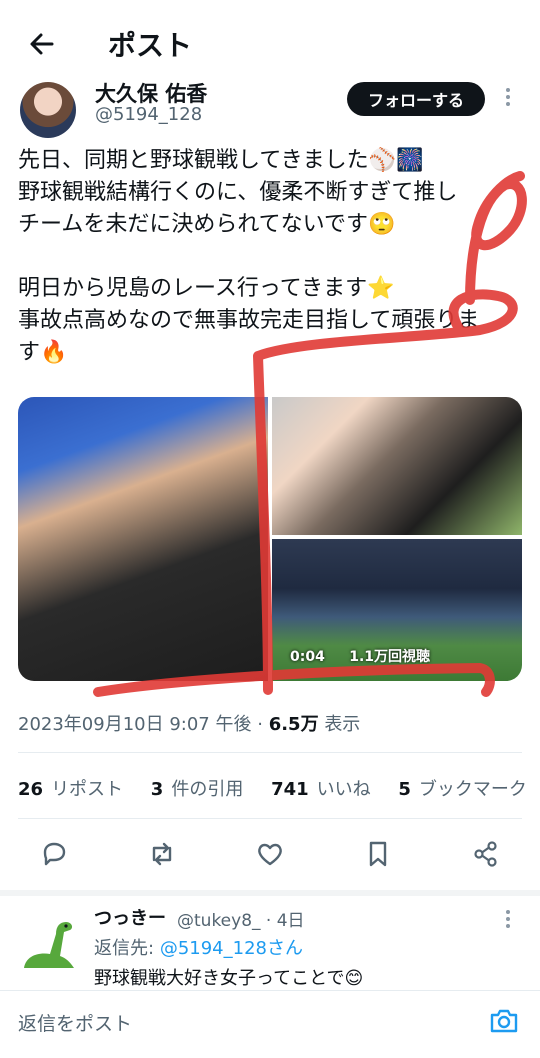 Image resolution: width=540 pixels, height=1058 pixels. I want to click on bookmarks-stat: 5 ブックマーク, so click(462, 789).